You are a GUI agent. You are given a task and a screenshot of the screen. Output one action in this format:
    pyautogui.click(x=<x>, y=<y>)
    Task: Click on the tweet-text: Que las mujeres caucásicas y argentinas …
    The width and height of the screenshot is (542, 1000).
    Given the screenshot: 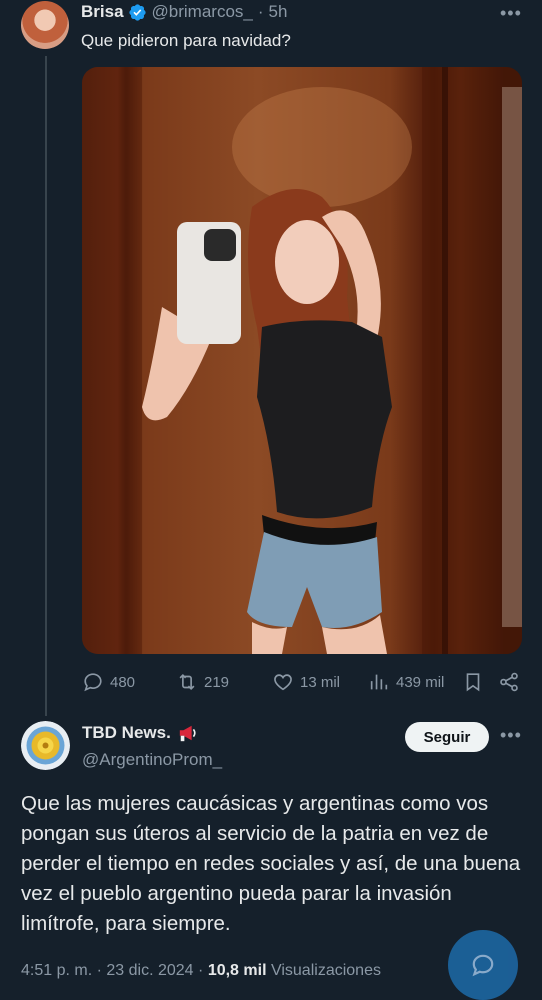 What is the action you would take?
    pyautogui.click(x=271, y=863)
    